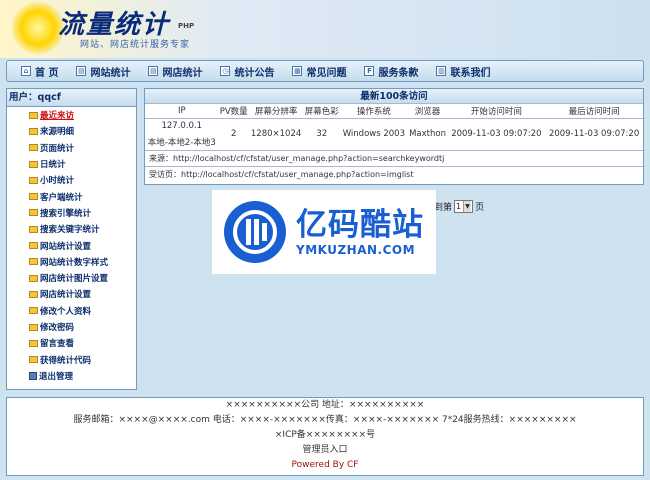 Image resolution: width=650 pixels, height=480 pixels. I want to click on col-start-time: 开始访问时间, so click(496, 111).